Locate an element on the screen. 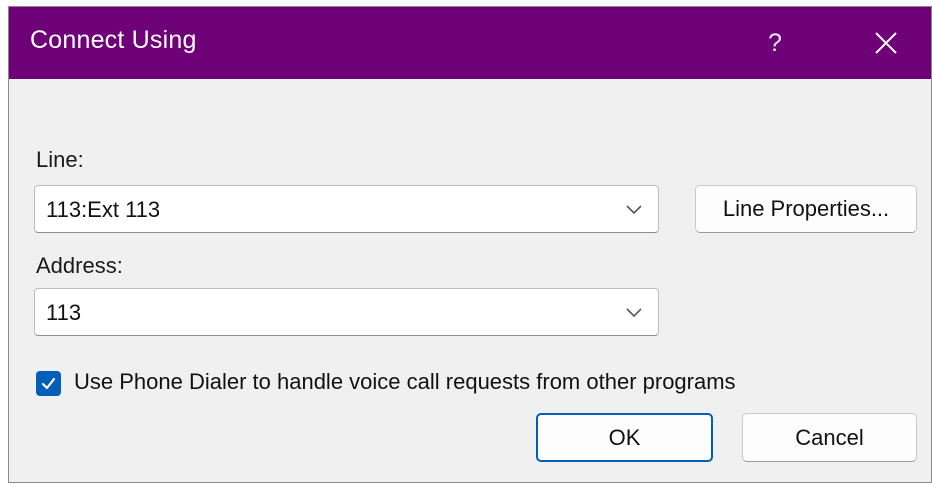 The image size is (932, 486). cancel-button: Cancel is located at coordinates (829, 437).